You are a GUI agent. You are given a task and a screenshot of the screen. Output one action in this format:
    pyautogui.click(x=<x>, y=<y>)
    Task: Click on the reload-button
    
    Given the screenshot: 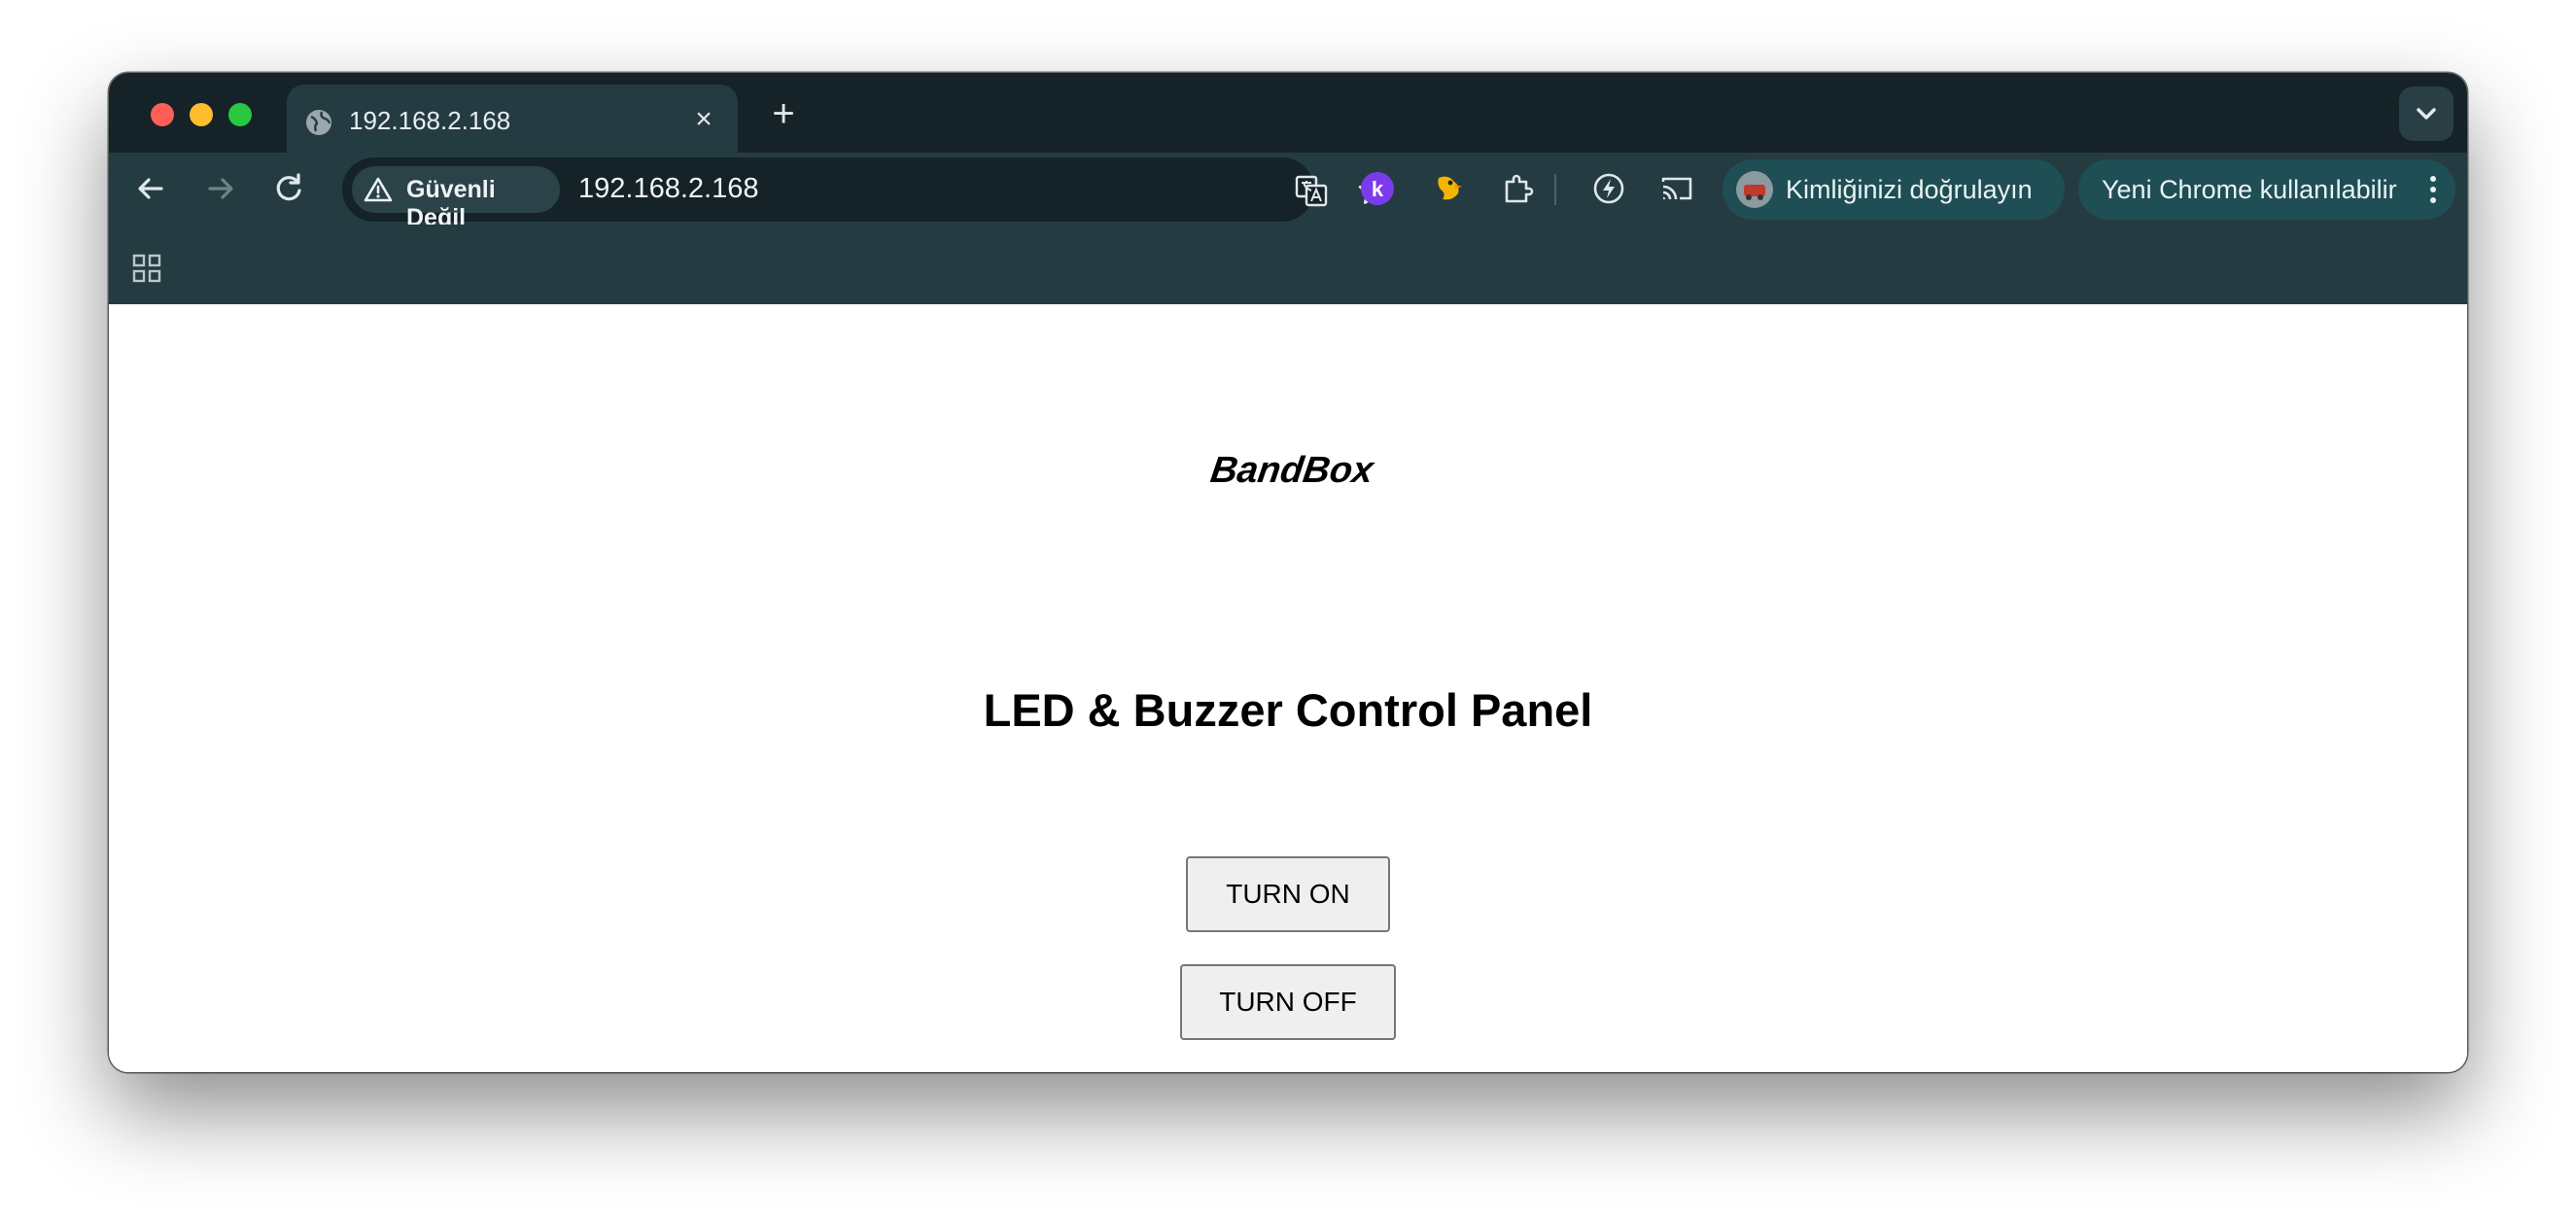 What is the action you would take?
    pyautogui.click(x=288, y=188)
    